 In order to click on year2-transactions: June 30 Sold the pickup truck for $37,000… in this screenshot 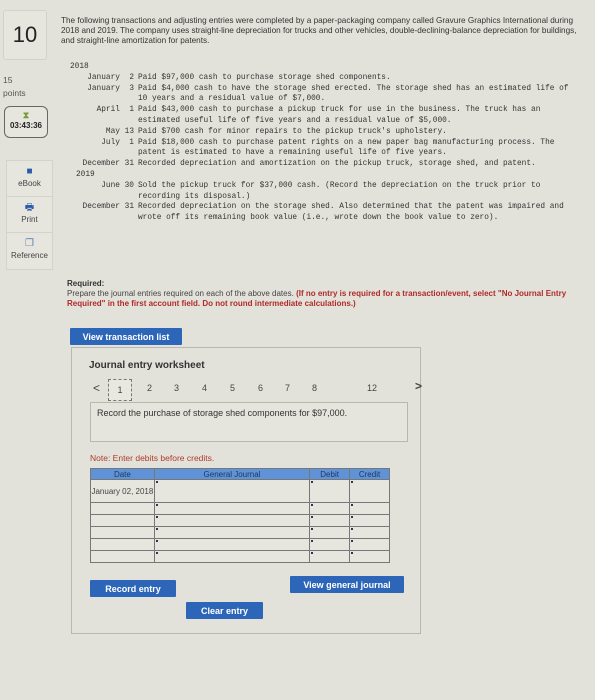, I will do `click(322, 202)`.